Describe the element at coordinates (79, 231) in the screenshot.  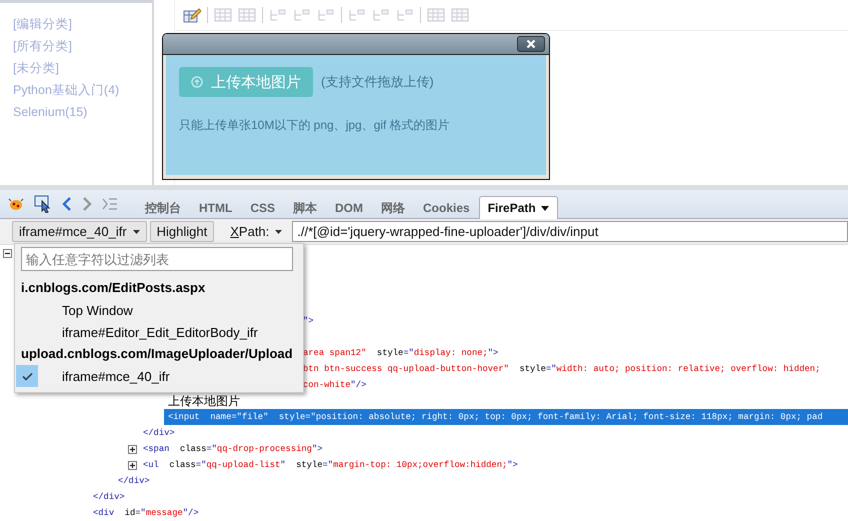
I see `frame-select: iframe#mce_40_ifr` at that location.